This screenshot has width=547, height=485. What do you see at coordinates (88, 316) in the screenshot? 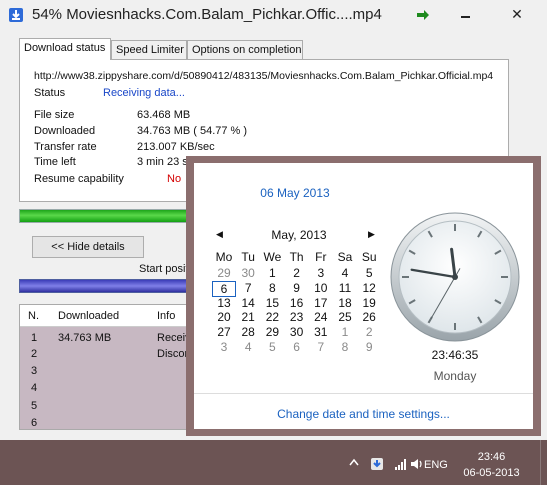
I see `column-header-downloaded: Downloaded` at bounding box center [88, 316].